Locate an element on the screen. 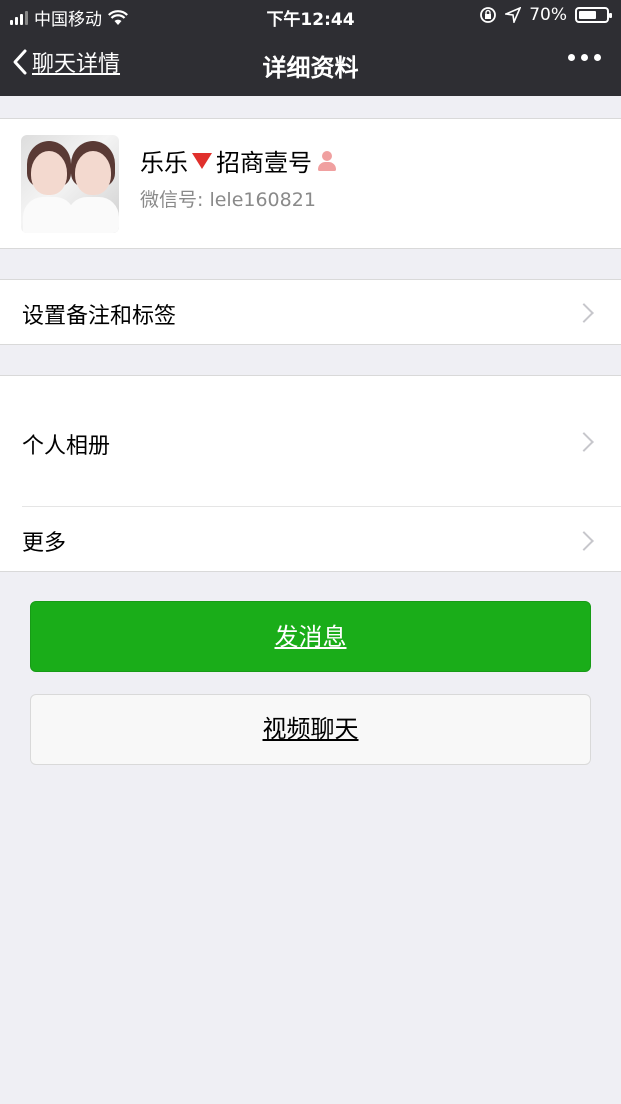  set-remark-tags-row: 设置备注和标签 is located at coordinates (310, 312).